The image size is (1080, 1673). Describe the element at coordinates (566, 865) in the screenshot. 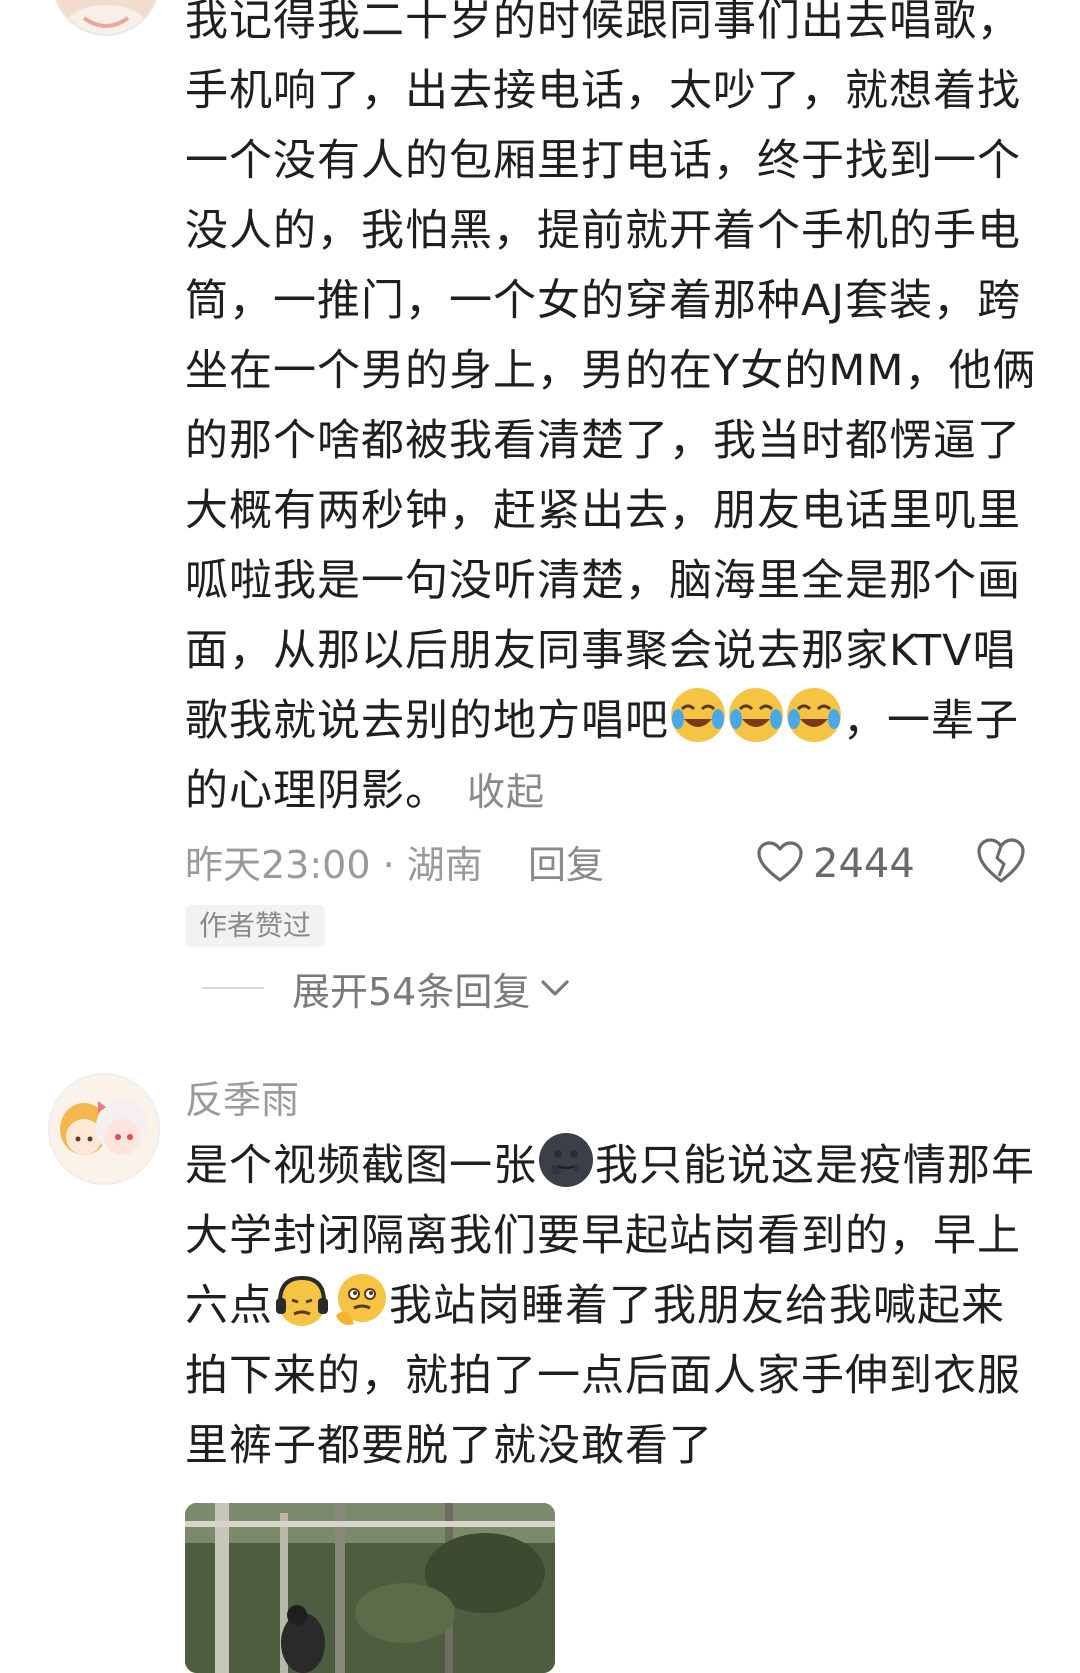

I see `reply-button: 回复` at that location.